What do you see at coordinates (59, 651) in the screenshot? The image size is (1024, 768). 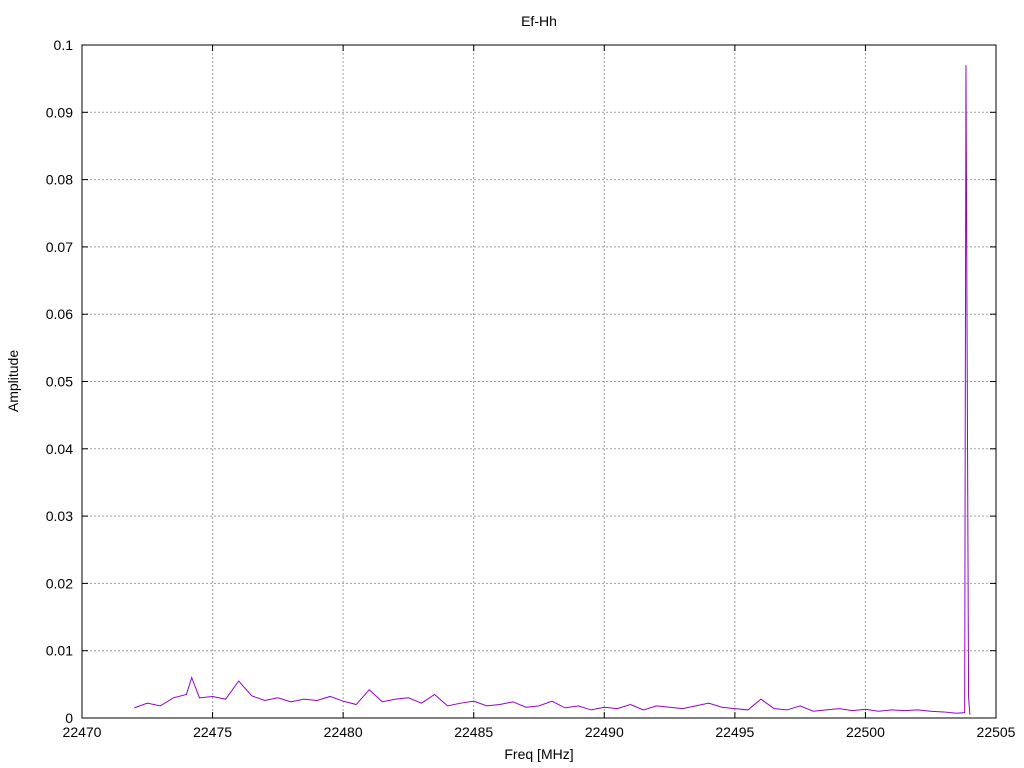 I see `y-tick-label: 0.01` at bounding box center [59, 651].